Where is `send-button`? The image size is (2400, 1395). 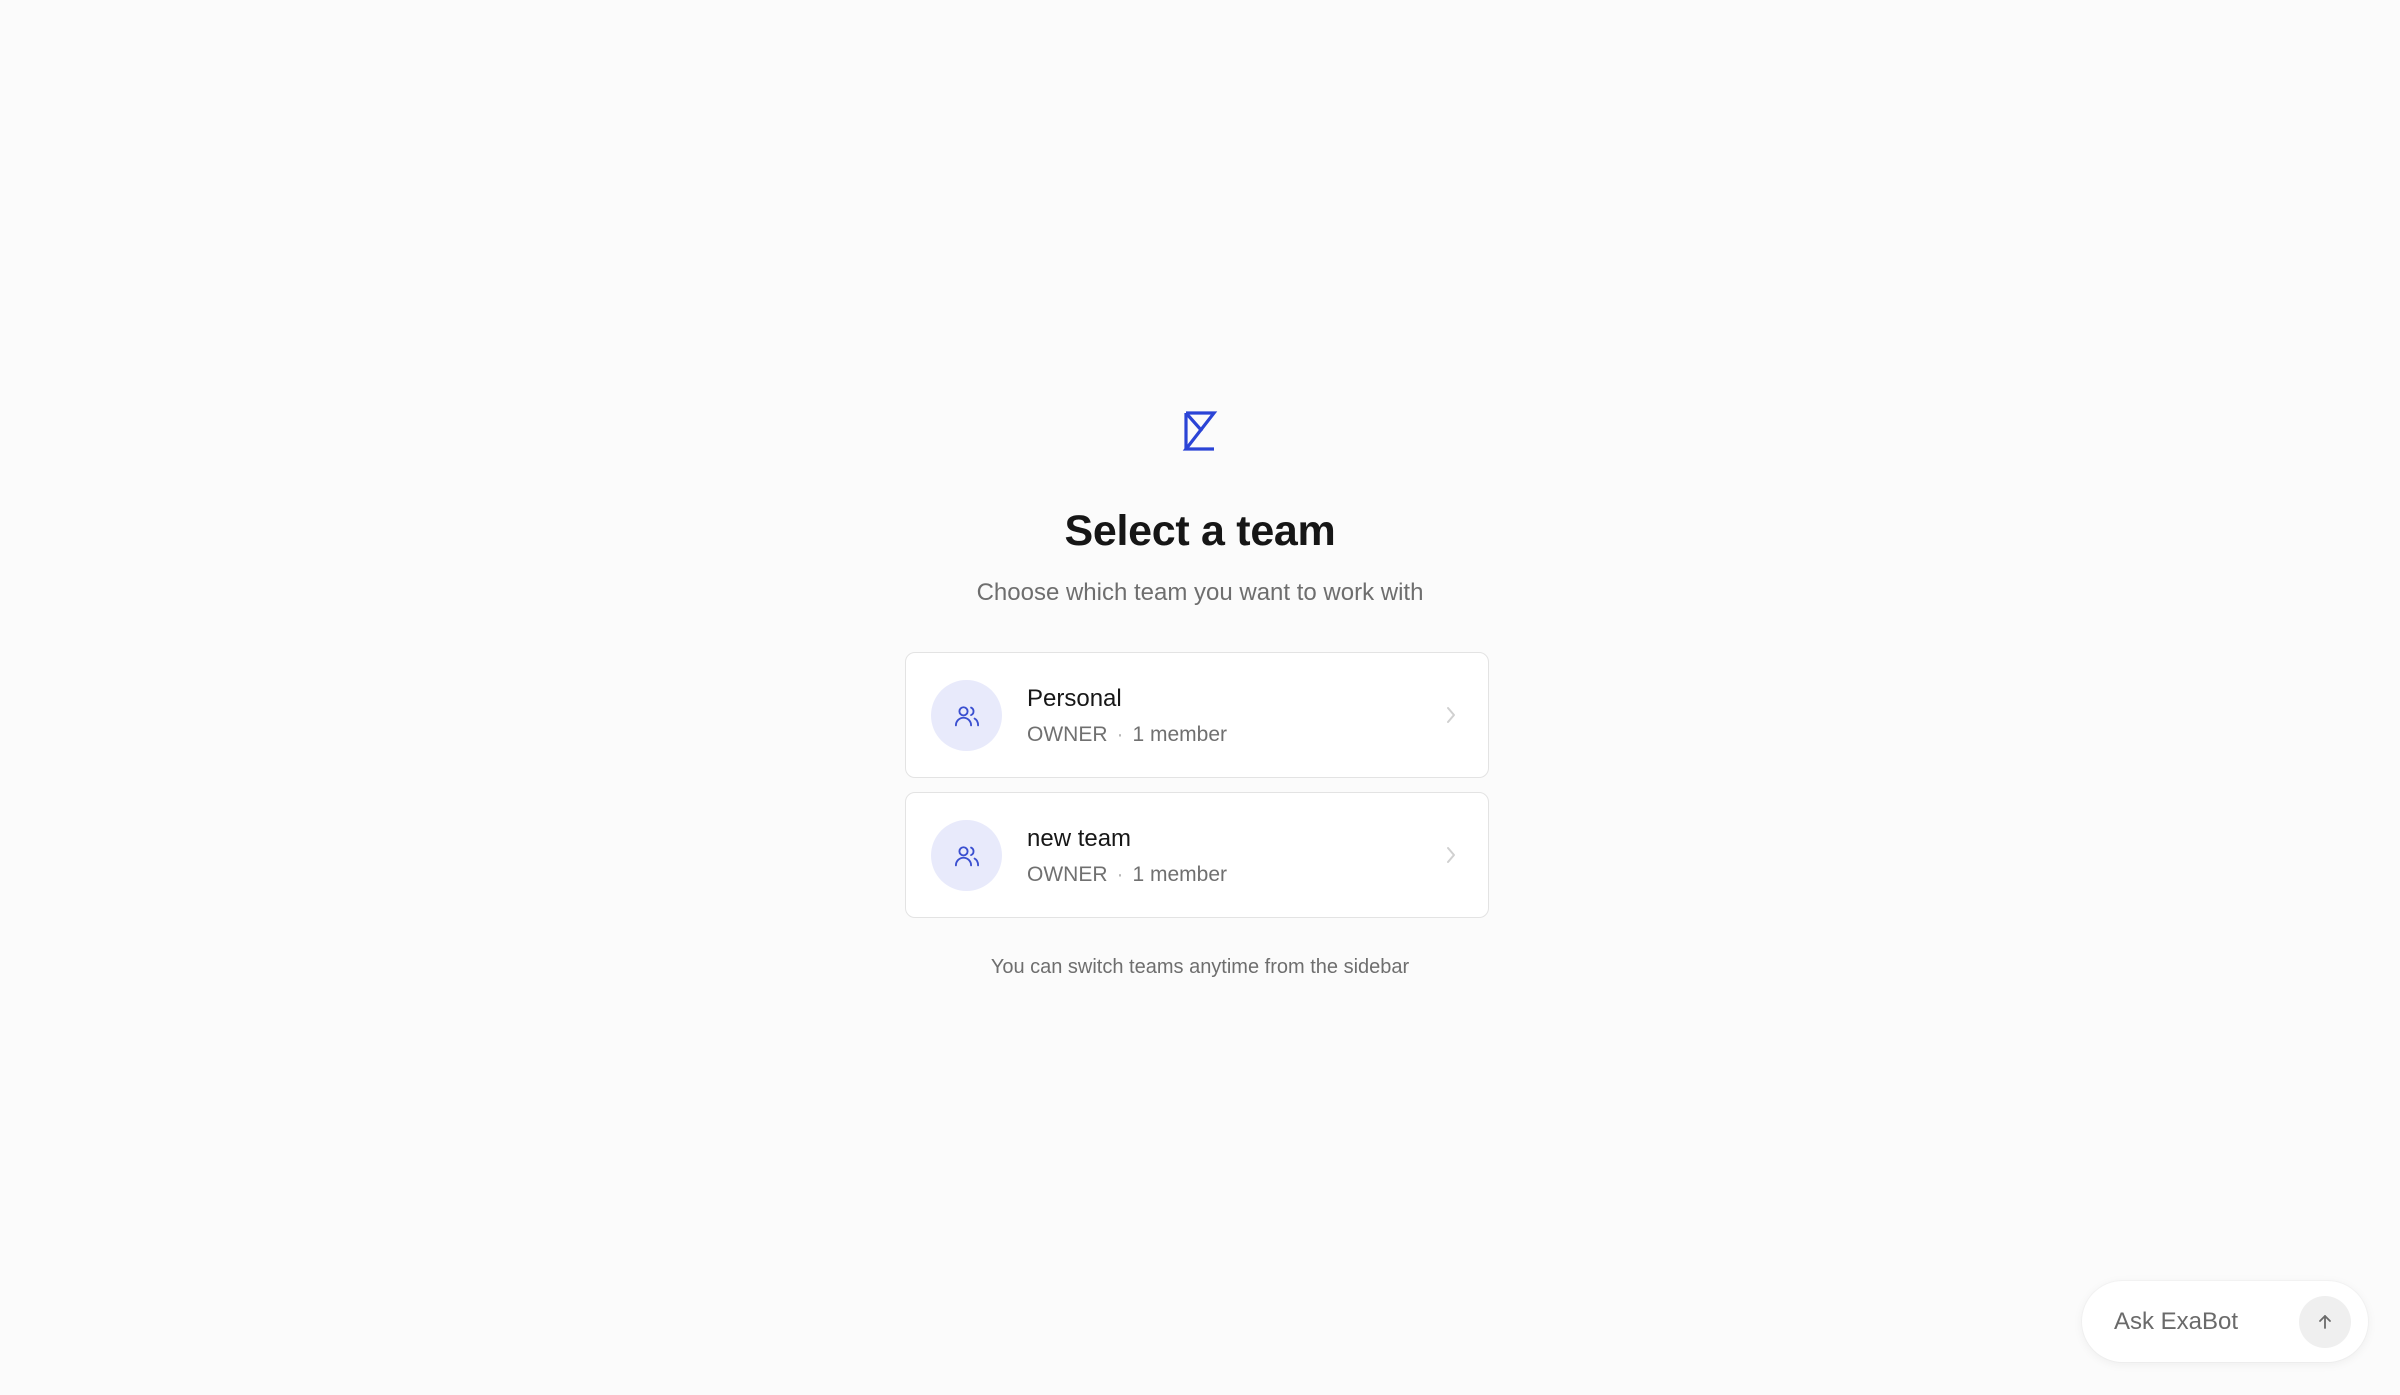
send-button is located at coordinates (2325, 1322).